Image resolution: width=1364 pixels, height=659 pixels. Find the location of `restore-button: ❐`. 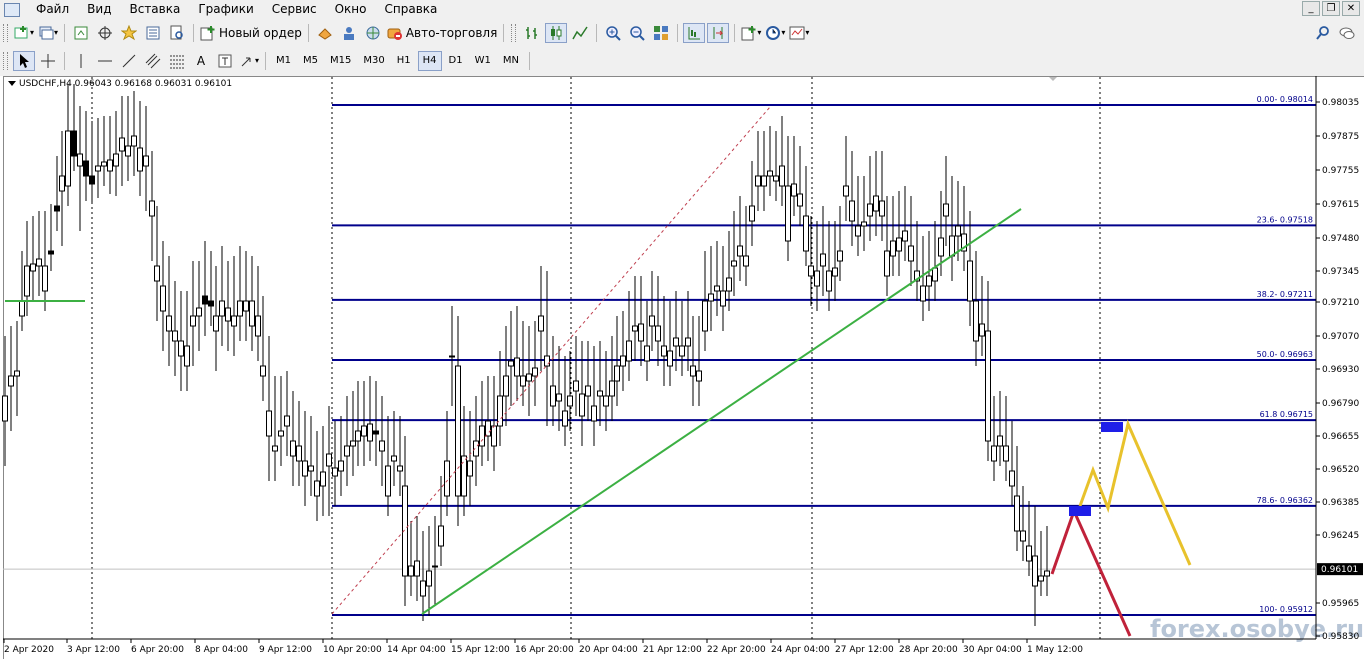

restore-button: ❐ is located at coordinates (1331, 8).